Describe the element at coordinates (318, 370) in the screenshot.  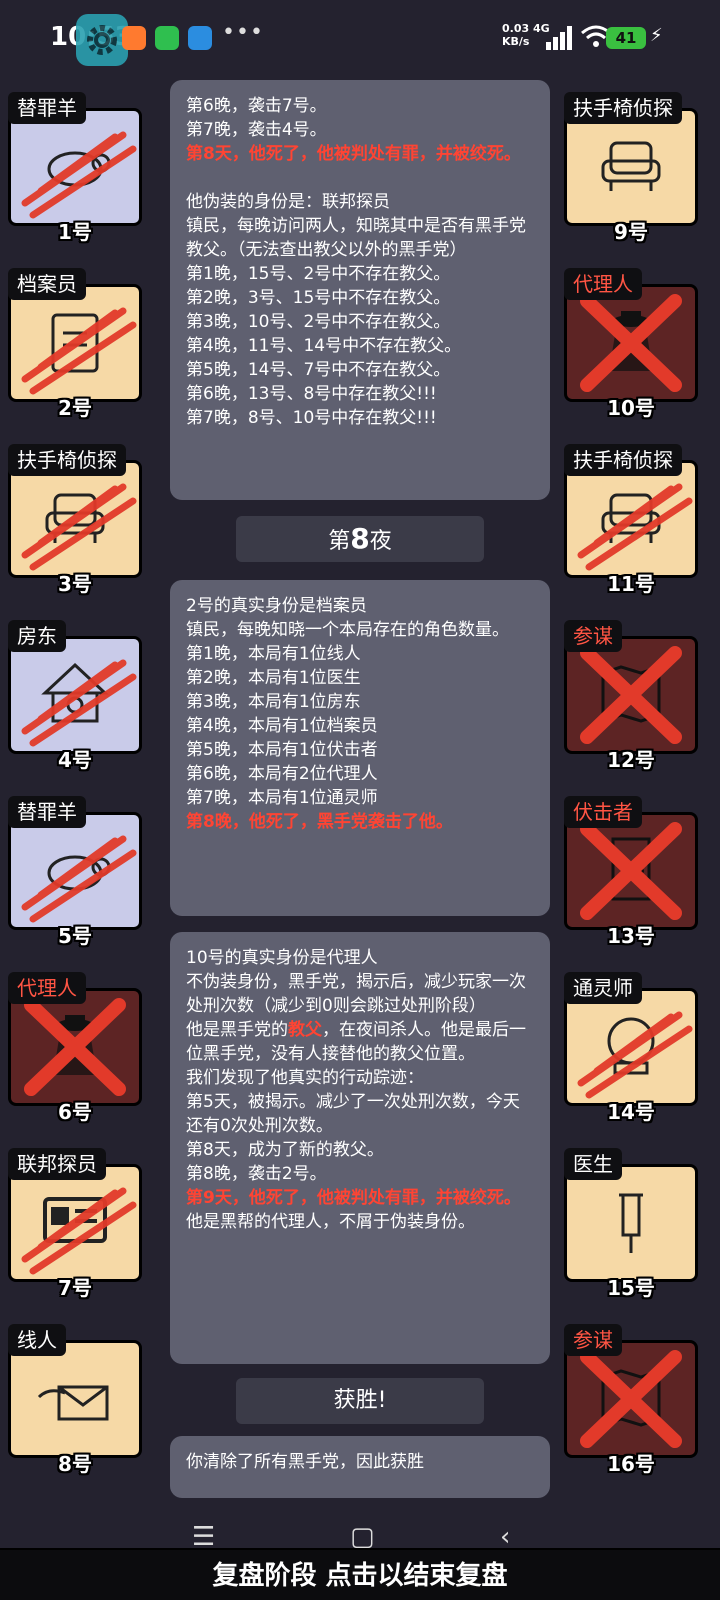
I see `log-line: 第5晚，14号、7号中不存在教父。` at that location.